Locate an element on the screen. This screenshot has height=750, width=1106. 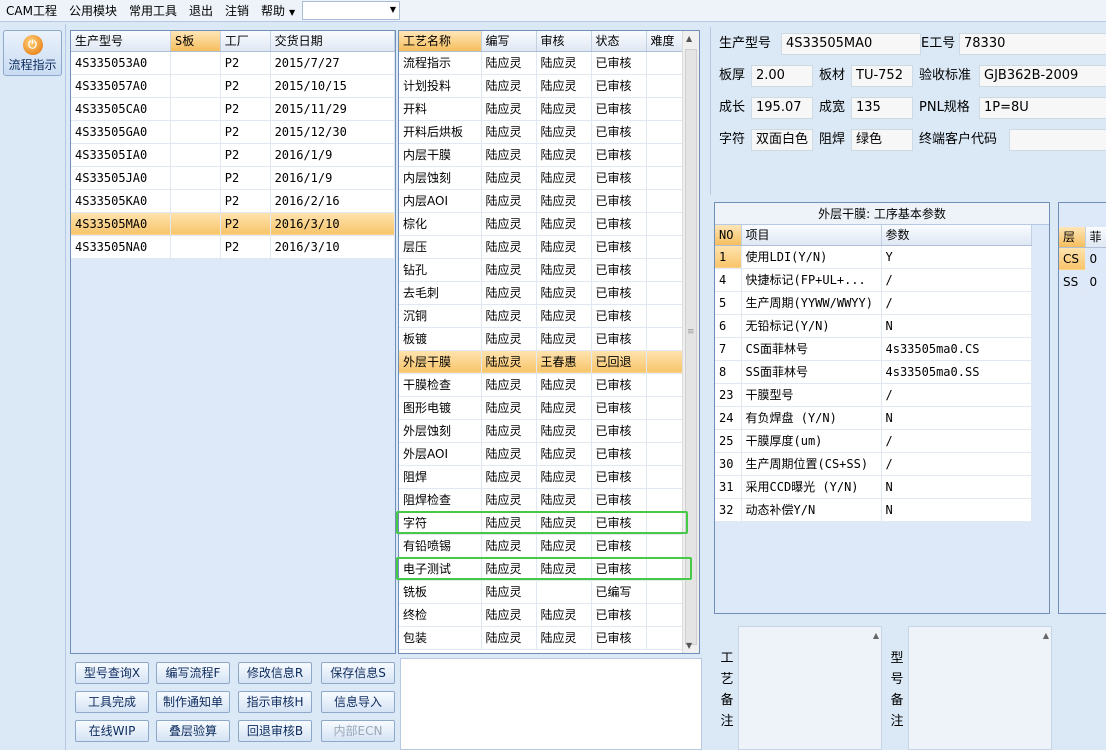
col-author: 编写 is located at coordinates (509, 41).